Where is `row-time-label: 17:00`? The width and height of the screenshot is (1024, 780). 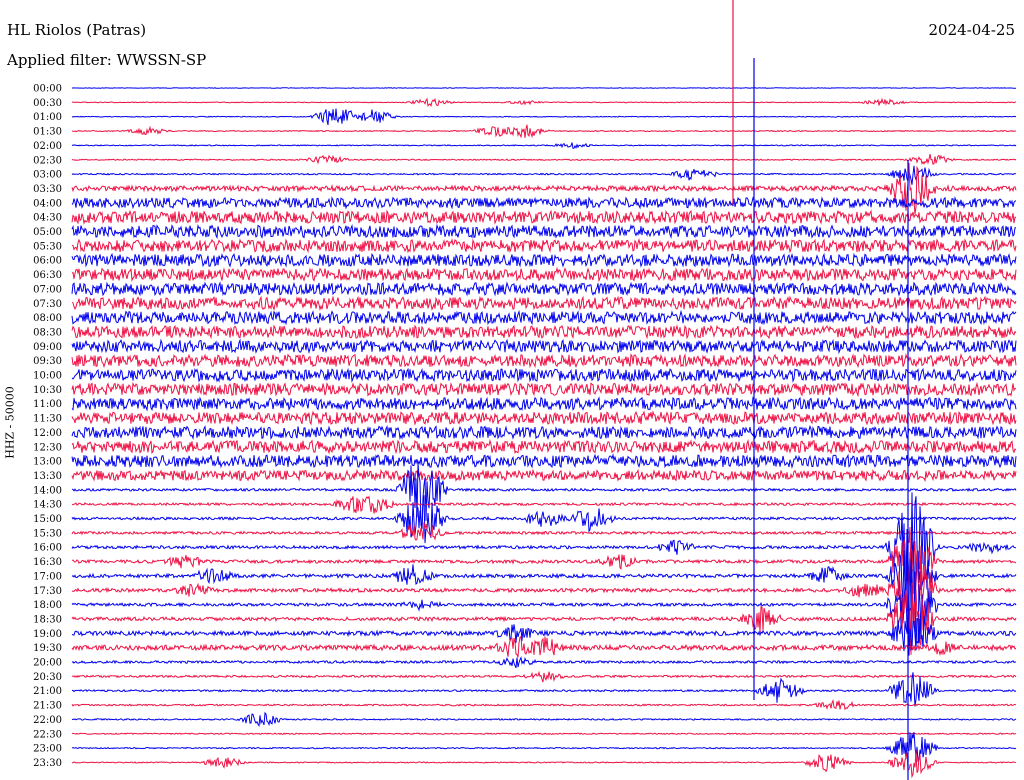 row-time-label: 17:00 is located at coordinates (47, 576).